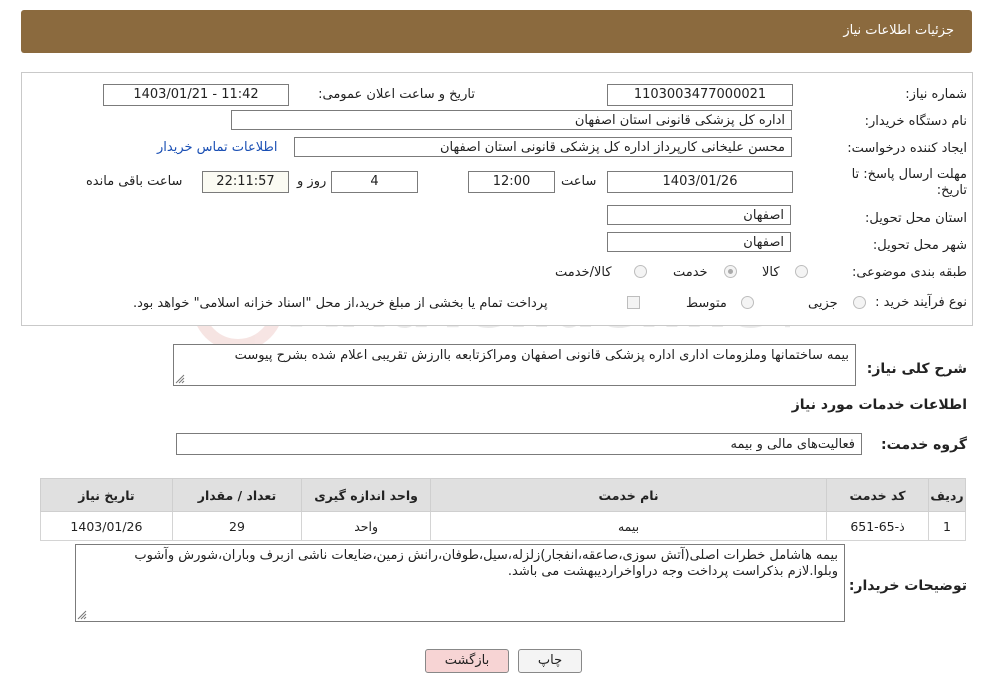 The height and width of the screenshot is (691, 985). I want to click on deadline-time-field: 12:00, so click(511, 182).